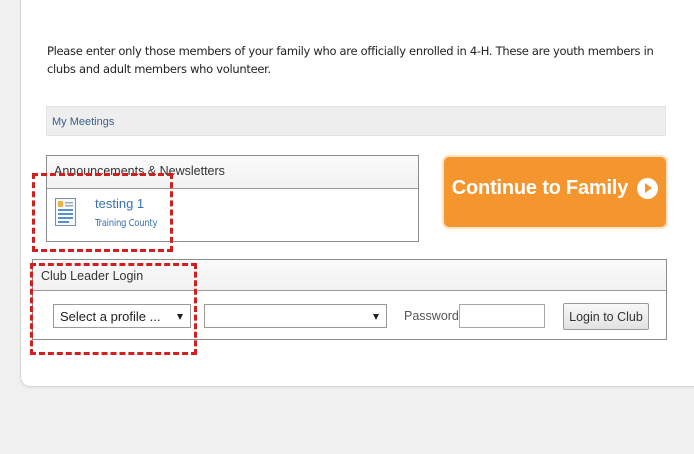 This screenshot has width=694, height=454. What do you see at coordinates (83, 122) in the screenshot?
I see `my-meetings-link: My Meetings` at bounding box center [83, 122].